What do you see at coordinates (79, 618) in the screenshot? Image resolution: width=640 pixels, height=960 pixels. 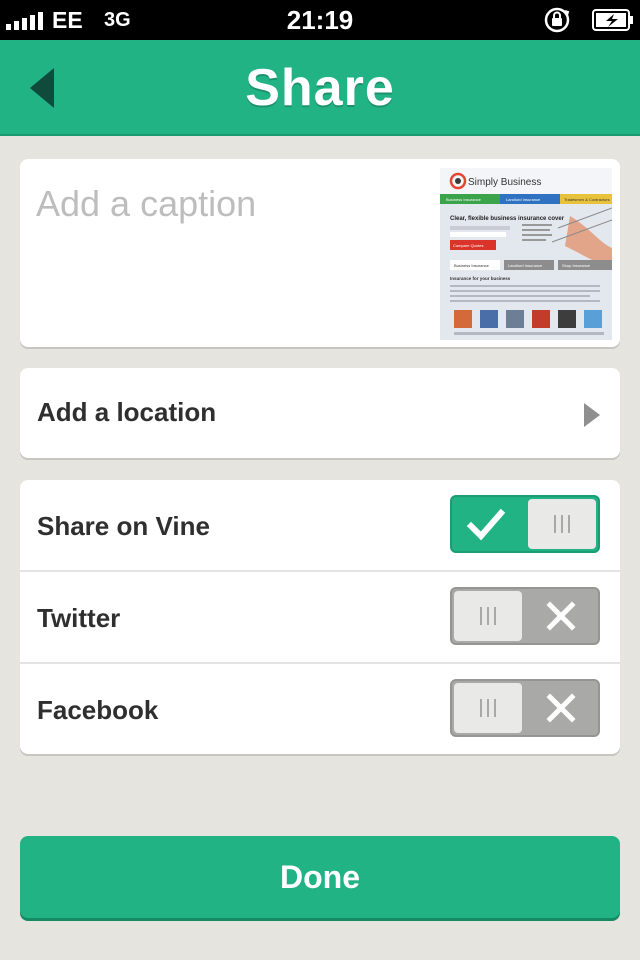 I see `twitter-label: Twitter` at bounding box center [79, 618].